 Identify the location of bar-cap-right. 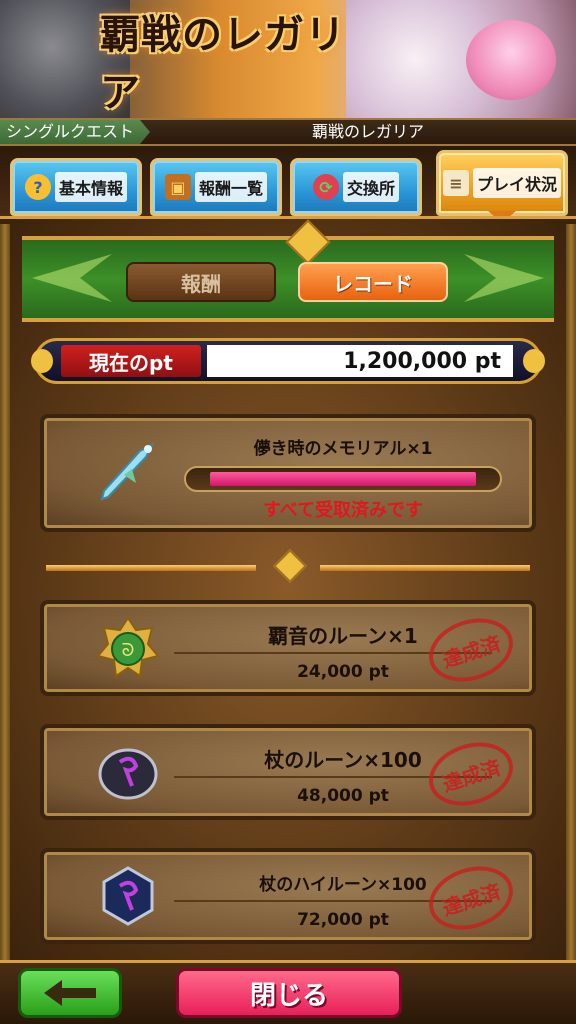
(534, 361).